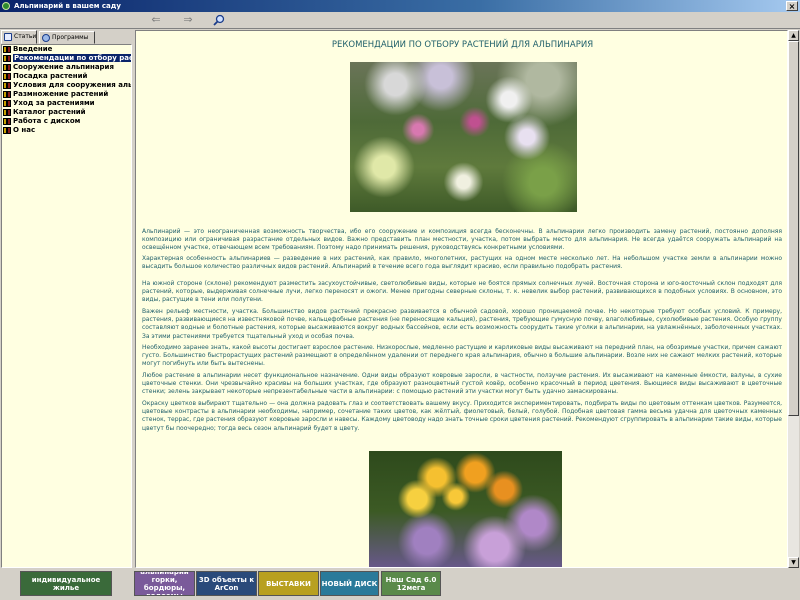  What do you see at coordinates (793, 562) in the screenshot?
I see `scroll-down-button: ▼` at bounding box center [793, 562].